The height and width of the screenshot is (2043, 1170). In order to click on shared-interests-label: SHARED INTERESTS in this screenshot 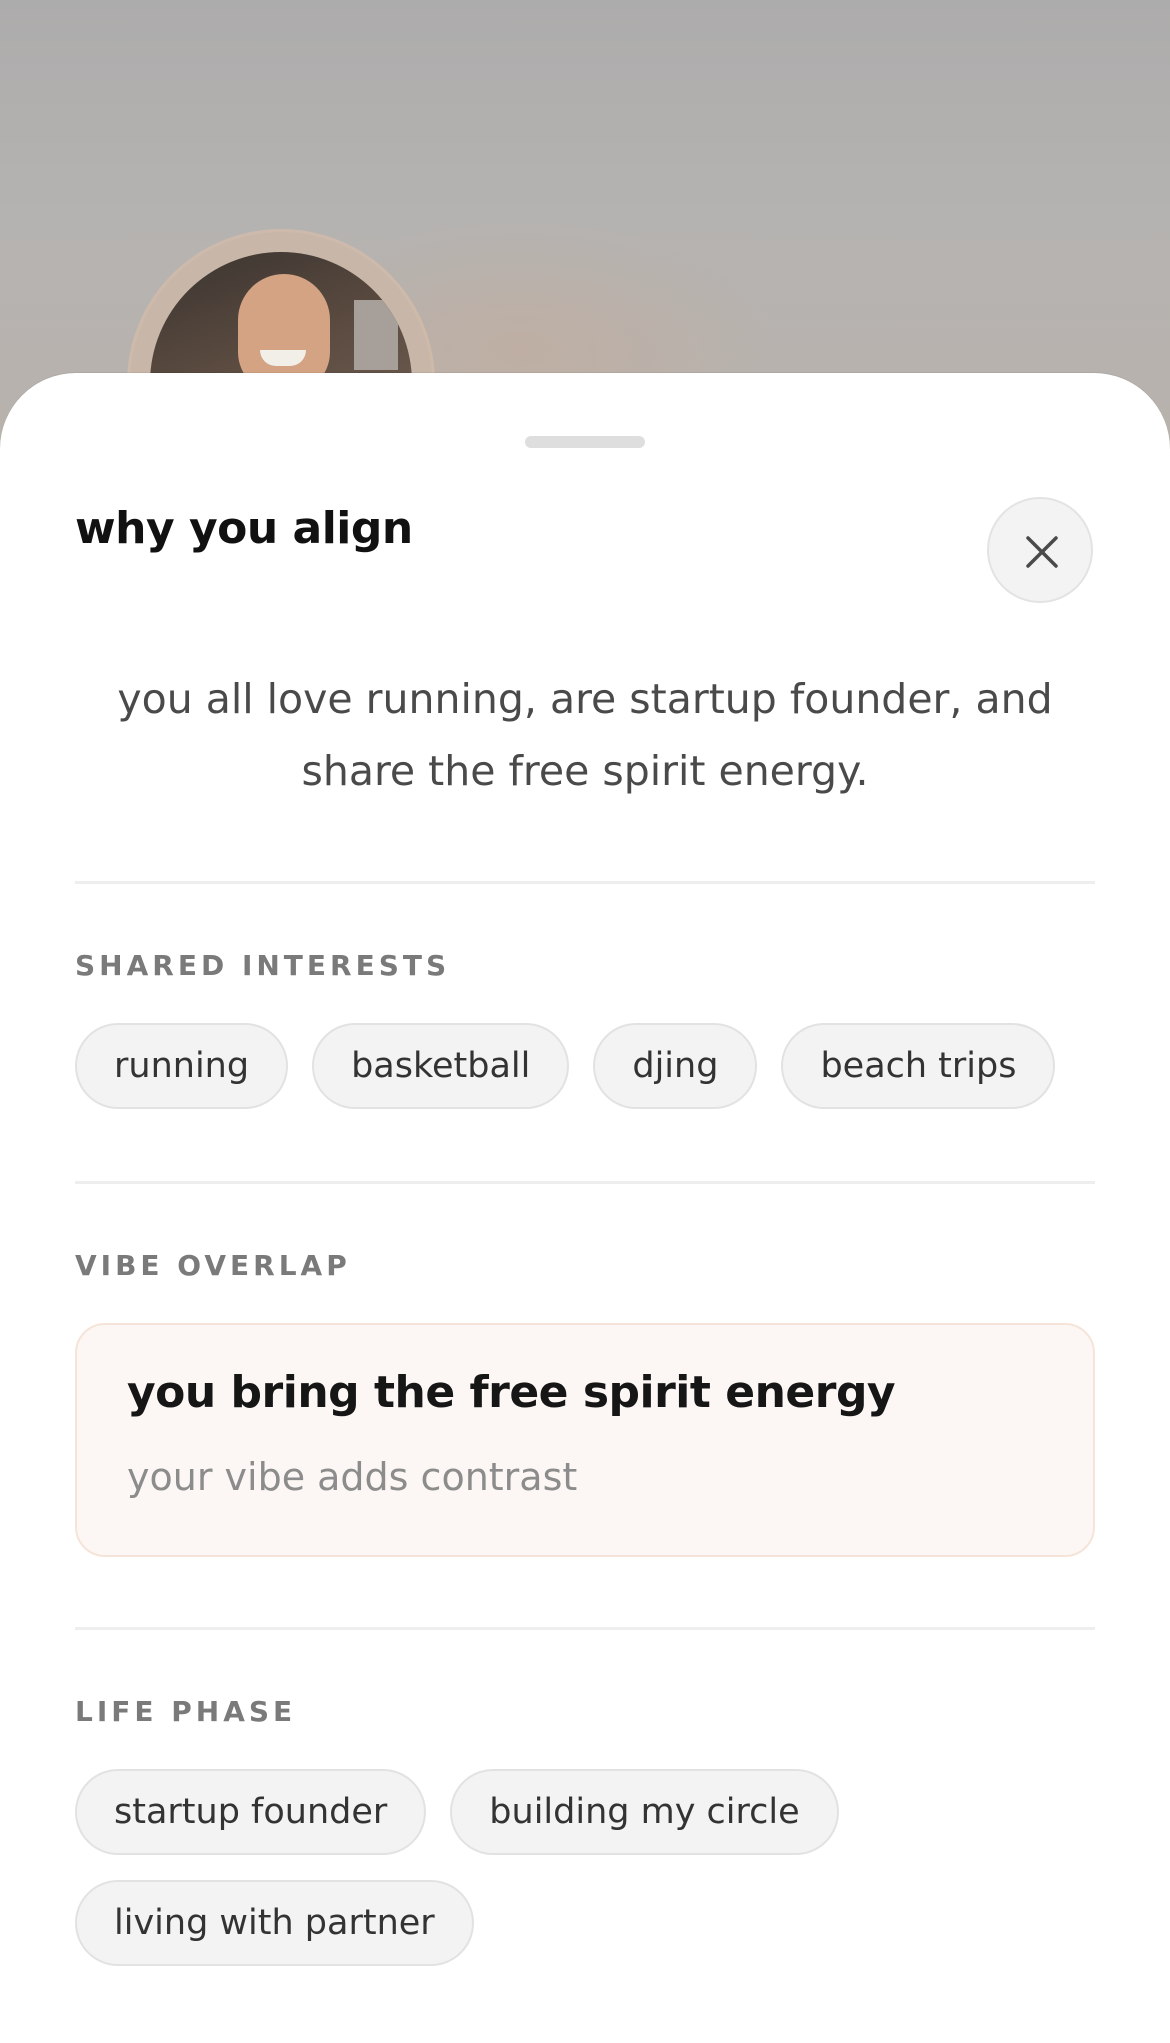, I will do `click(263, 965)`.